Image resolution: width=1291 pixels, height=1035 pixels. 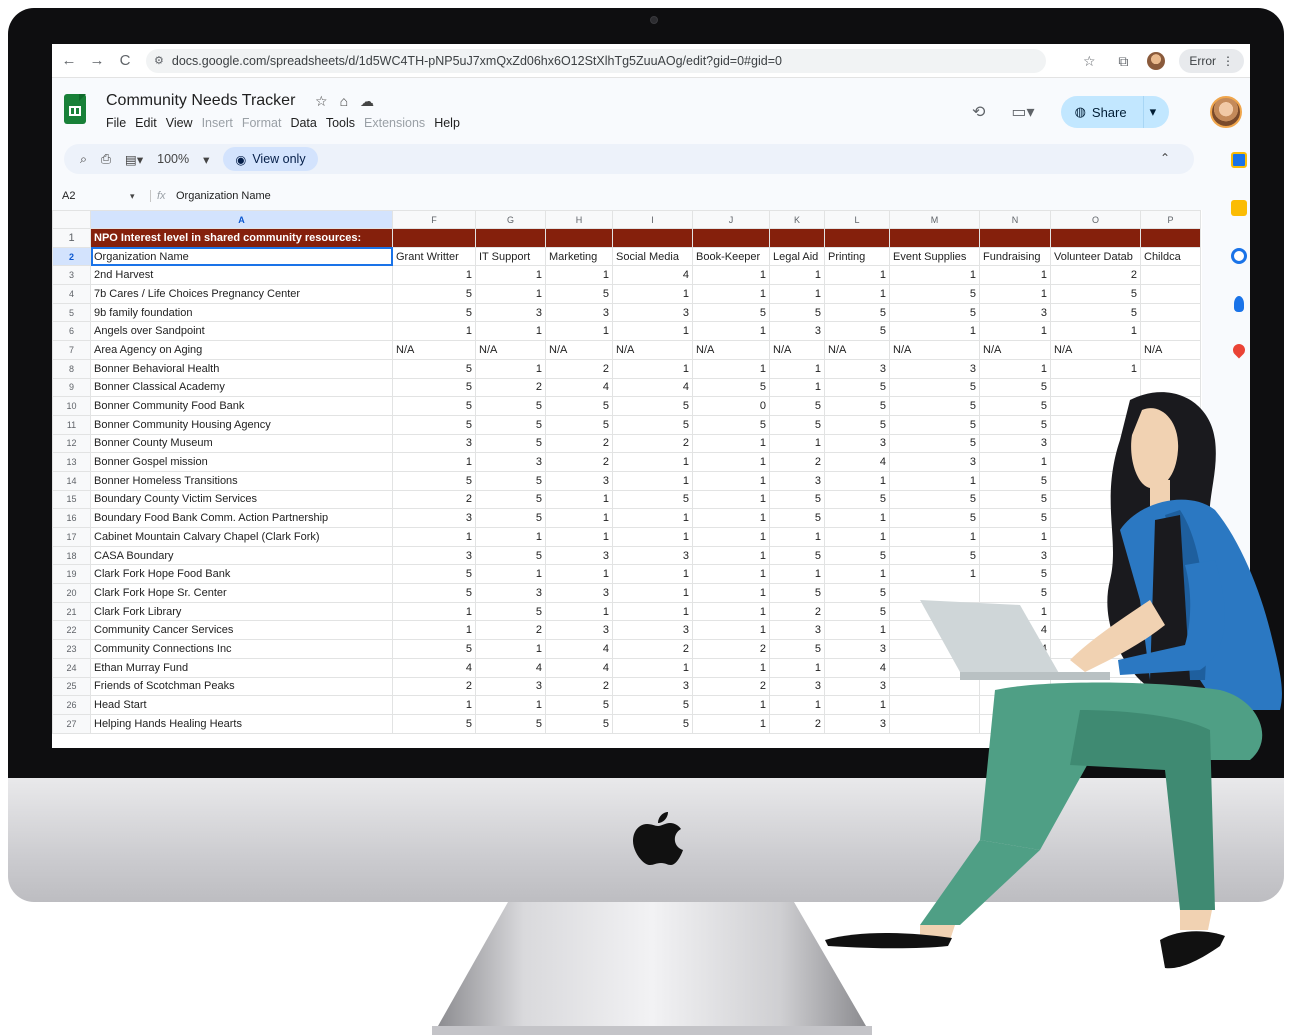 I want to click on row-header: 27, so click(x=71, y=723).